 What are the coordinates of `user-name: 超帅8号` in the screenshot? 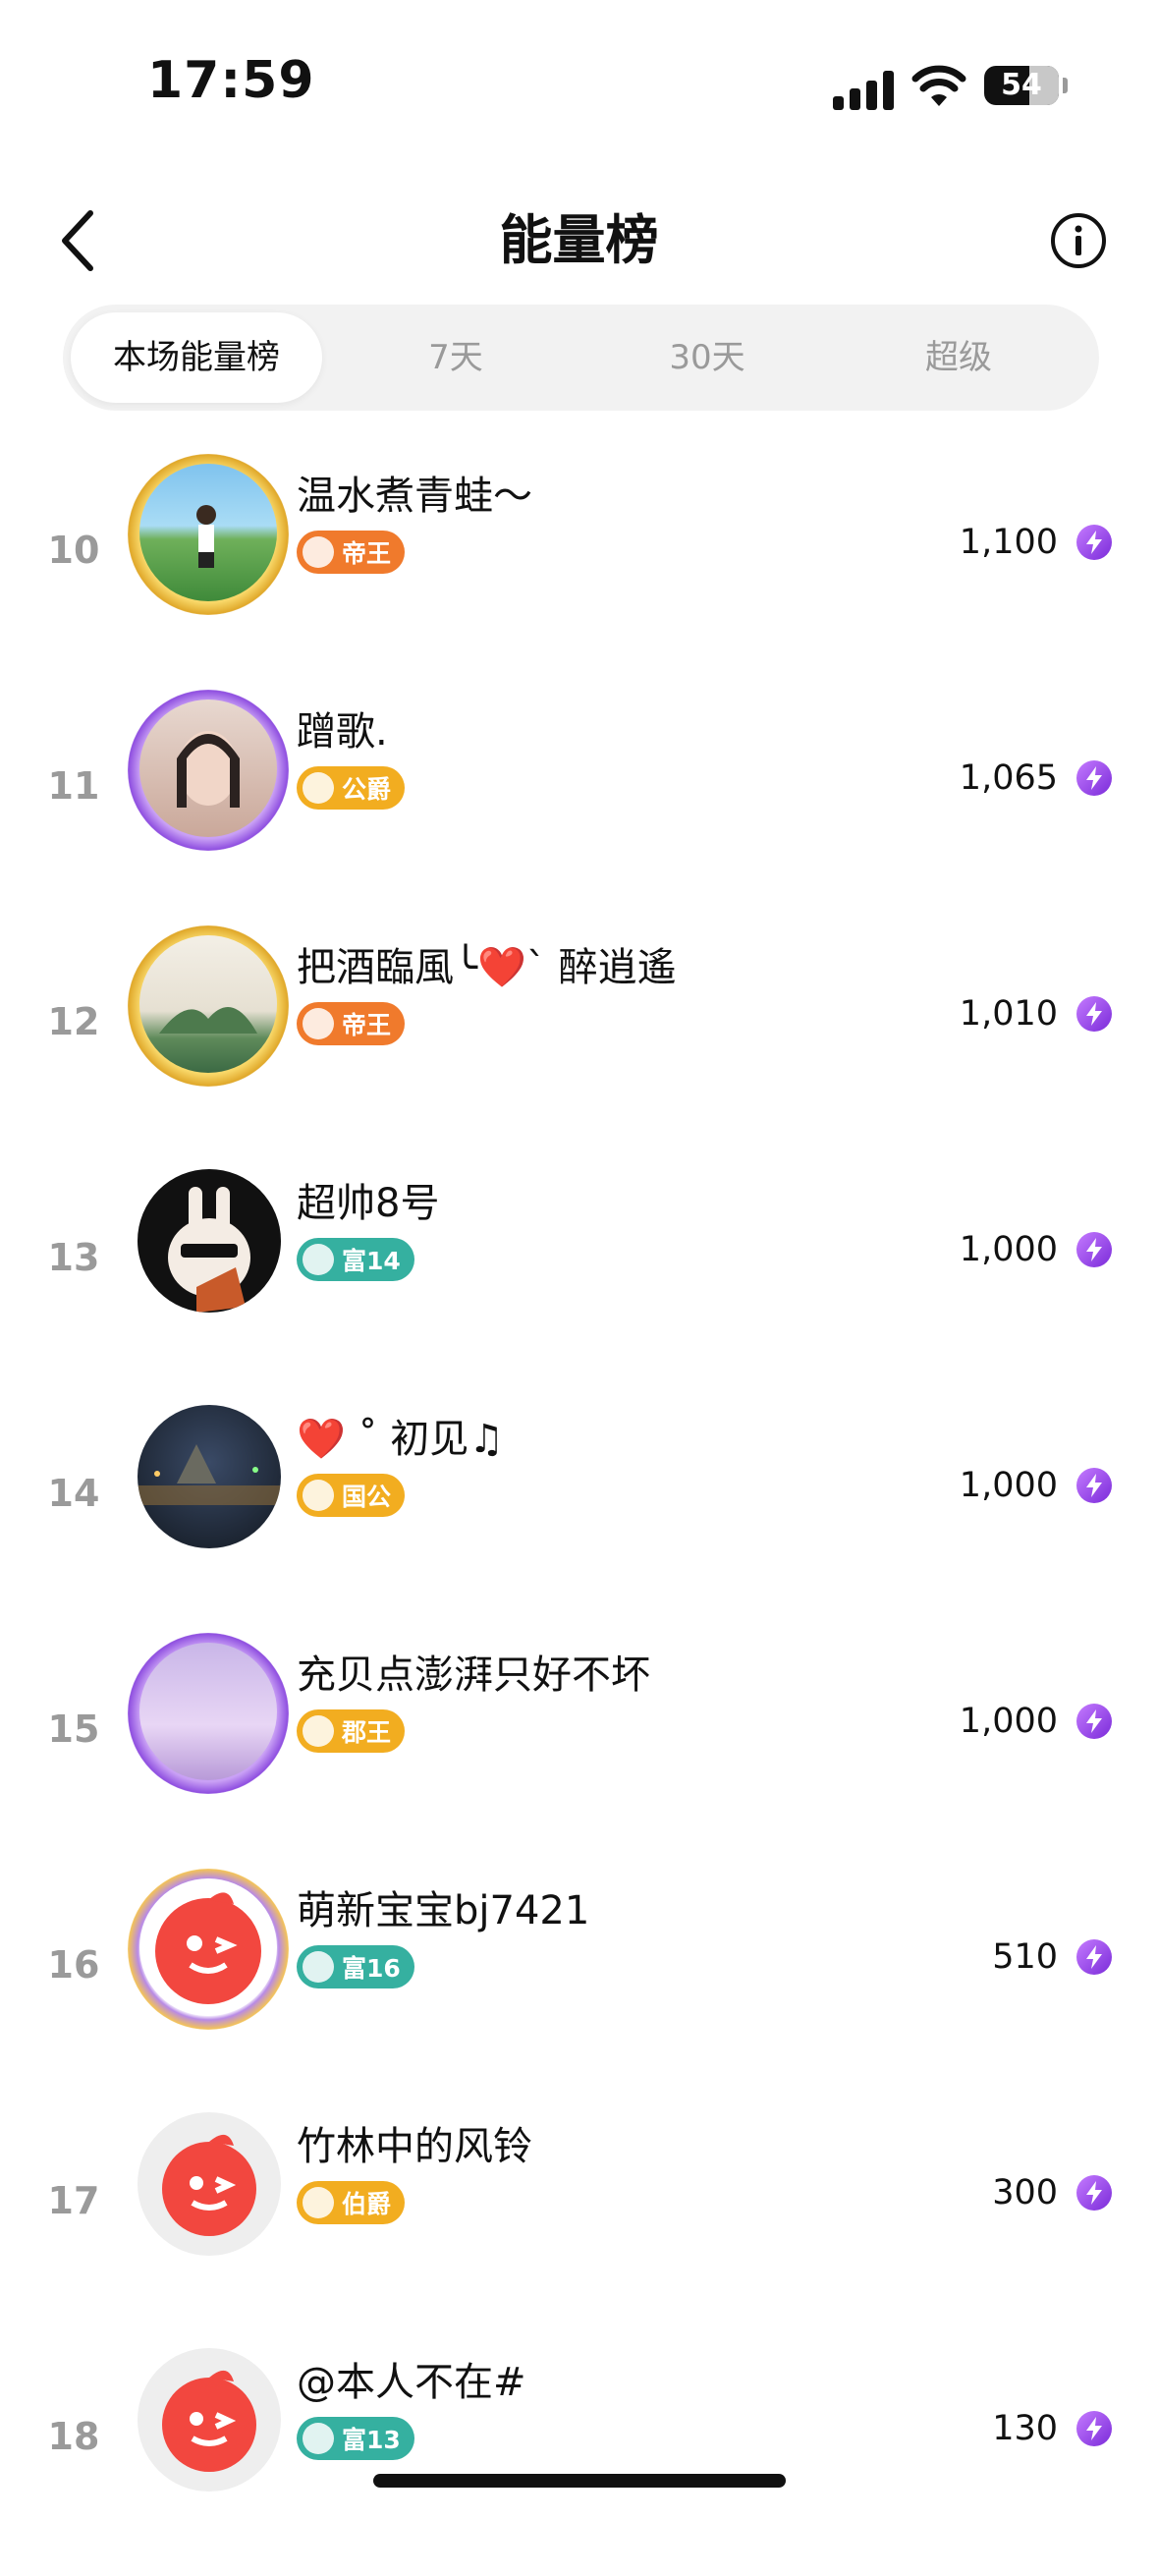 It's located at (369, 1203).